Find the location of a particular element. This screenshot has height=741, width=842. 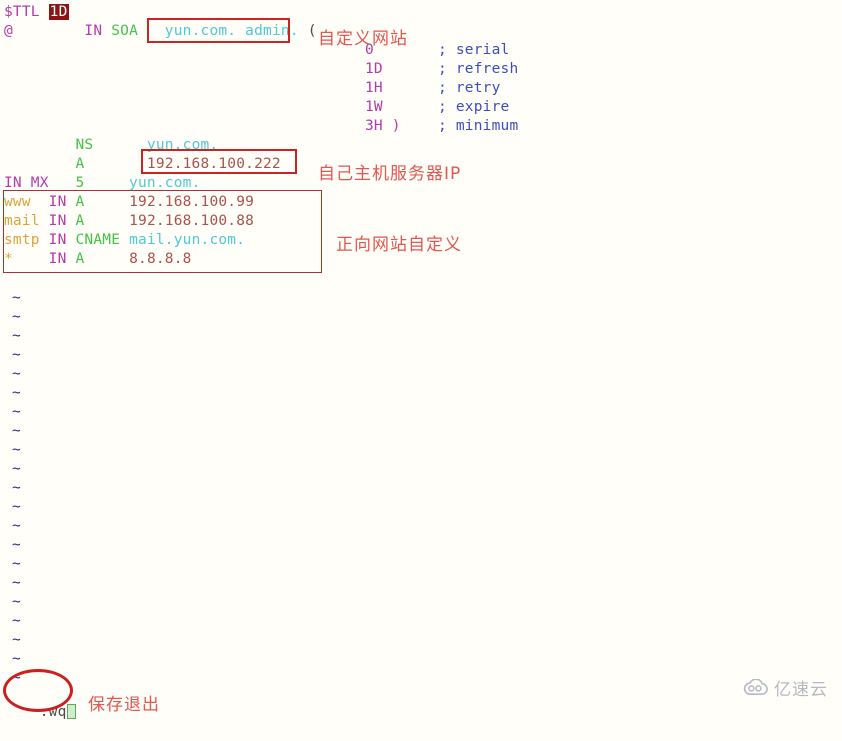

line-expire-value: 1W is located at coordinates (374, 107).